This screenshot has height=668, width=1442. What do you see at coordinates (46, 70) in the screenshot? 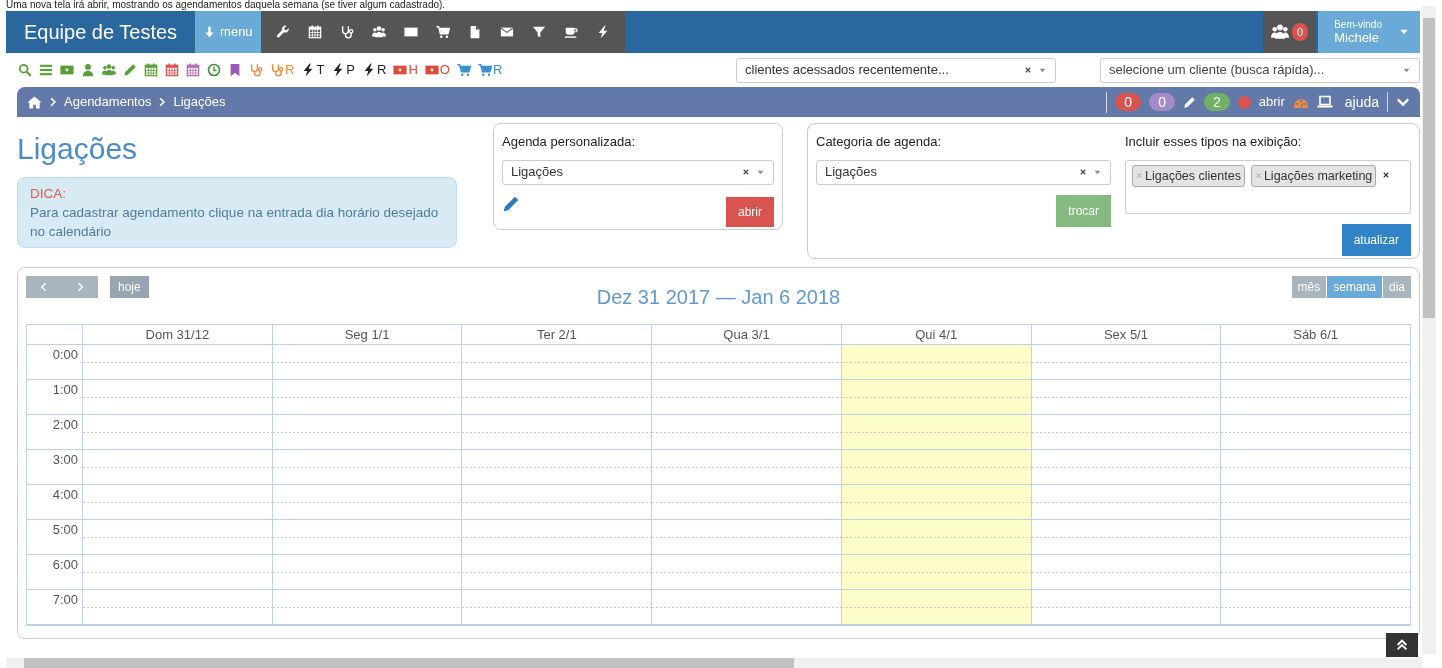
I see `list-icon` at bounding box center [46, 70].